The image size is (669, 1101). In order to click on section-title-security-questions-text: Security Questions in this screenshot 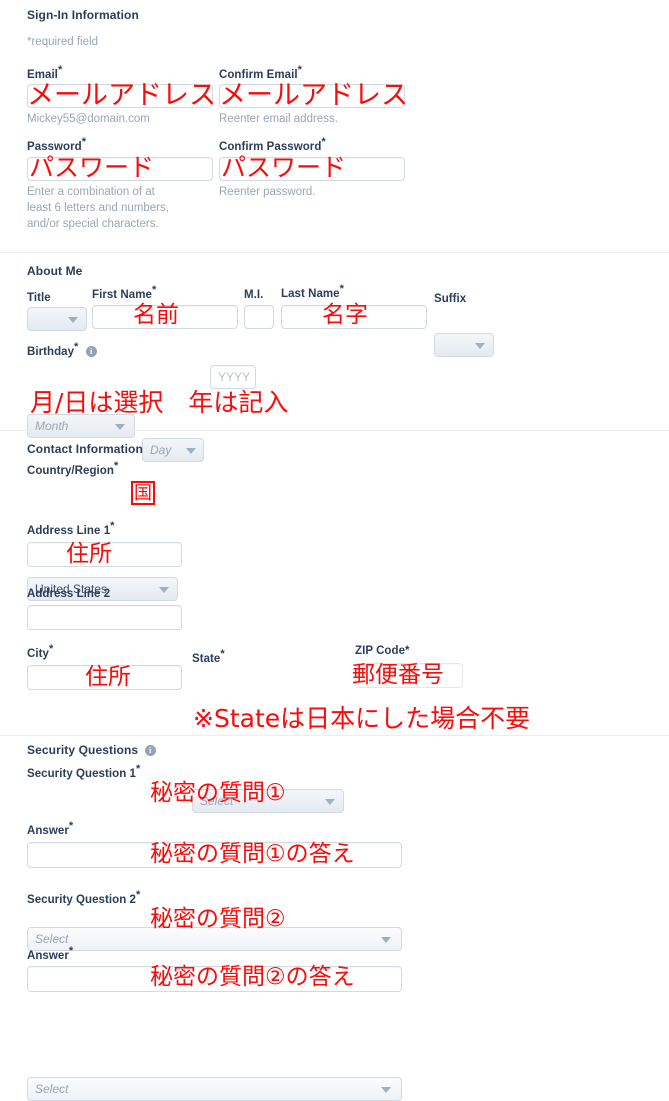, I will do `click(83, 750)`.